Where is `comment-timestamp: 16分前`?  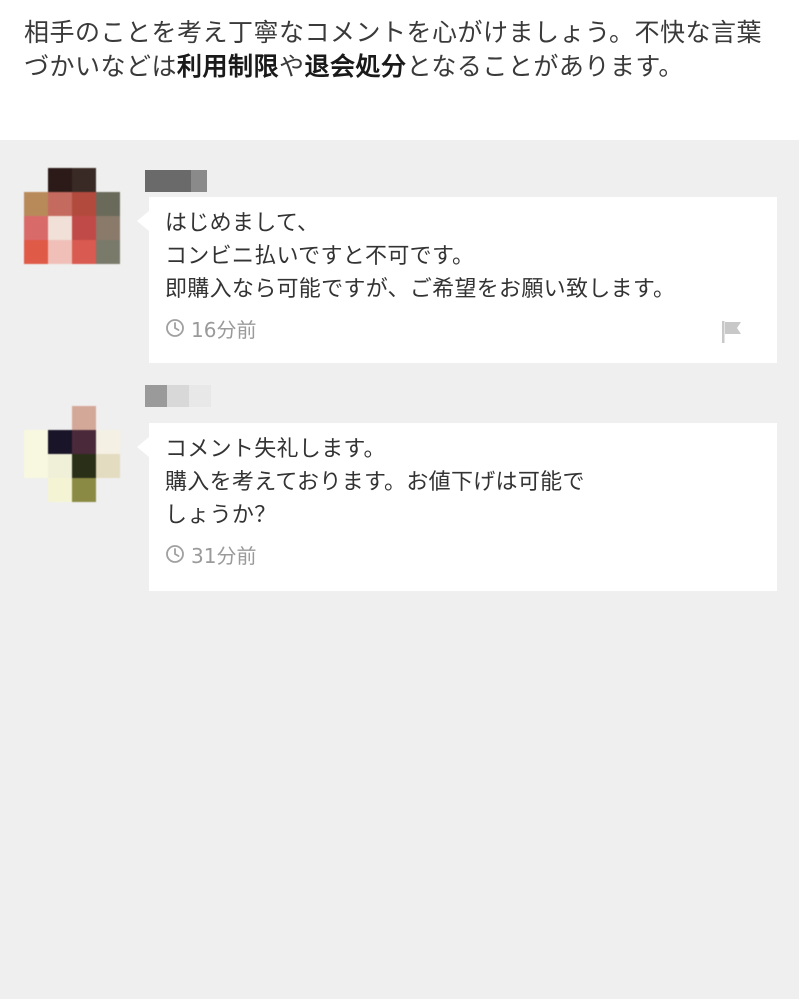 comment-timestamp: 16分前 is located at coordinates (224, 329).